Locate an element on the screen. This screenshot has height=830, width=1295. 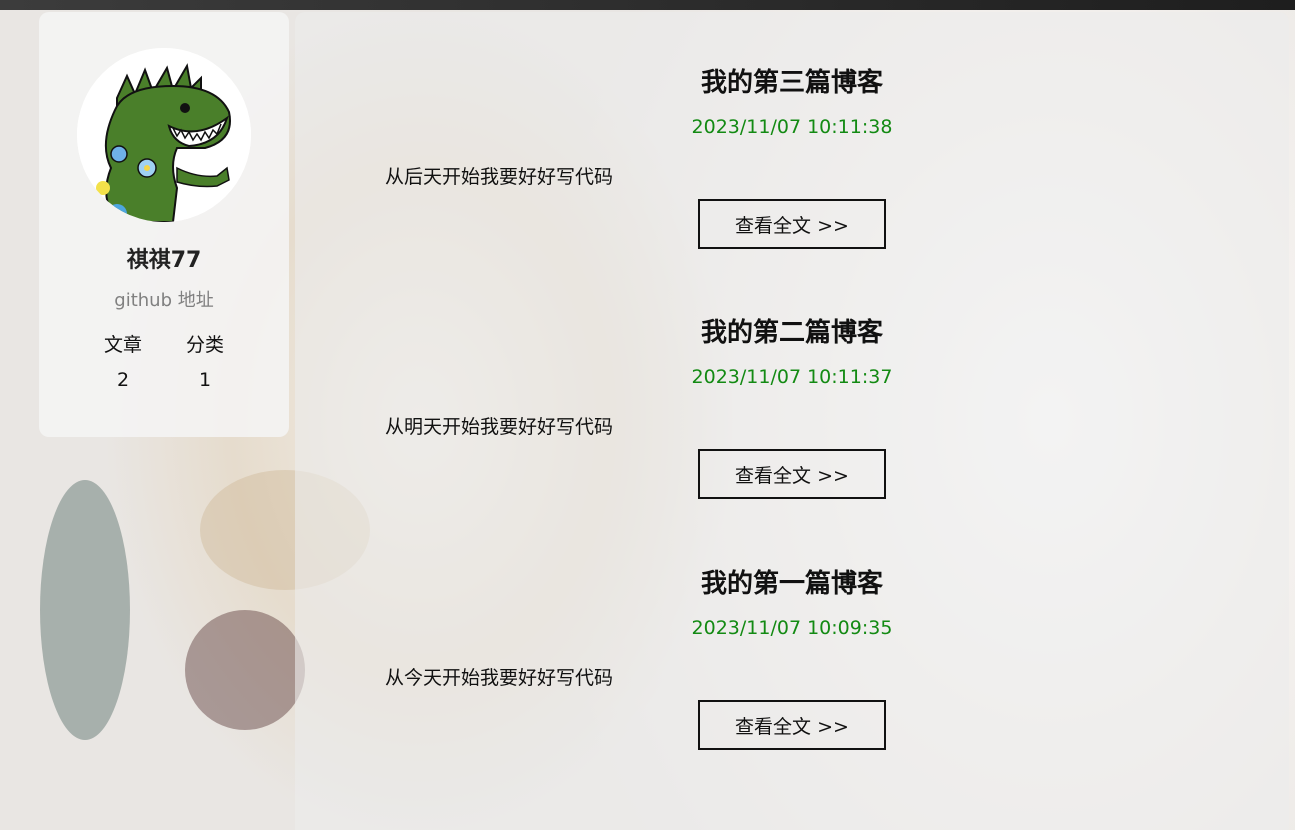
post-summary: 从明天开始我要好好写代码 is located at coordinates (499, 427).